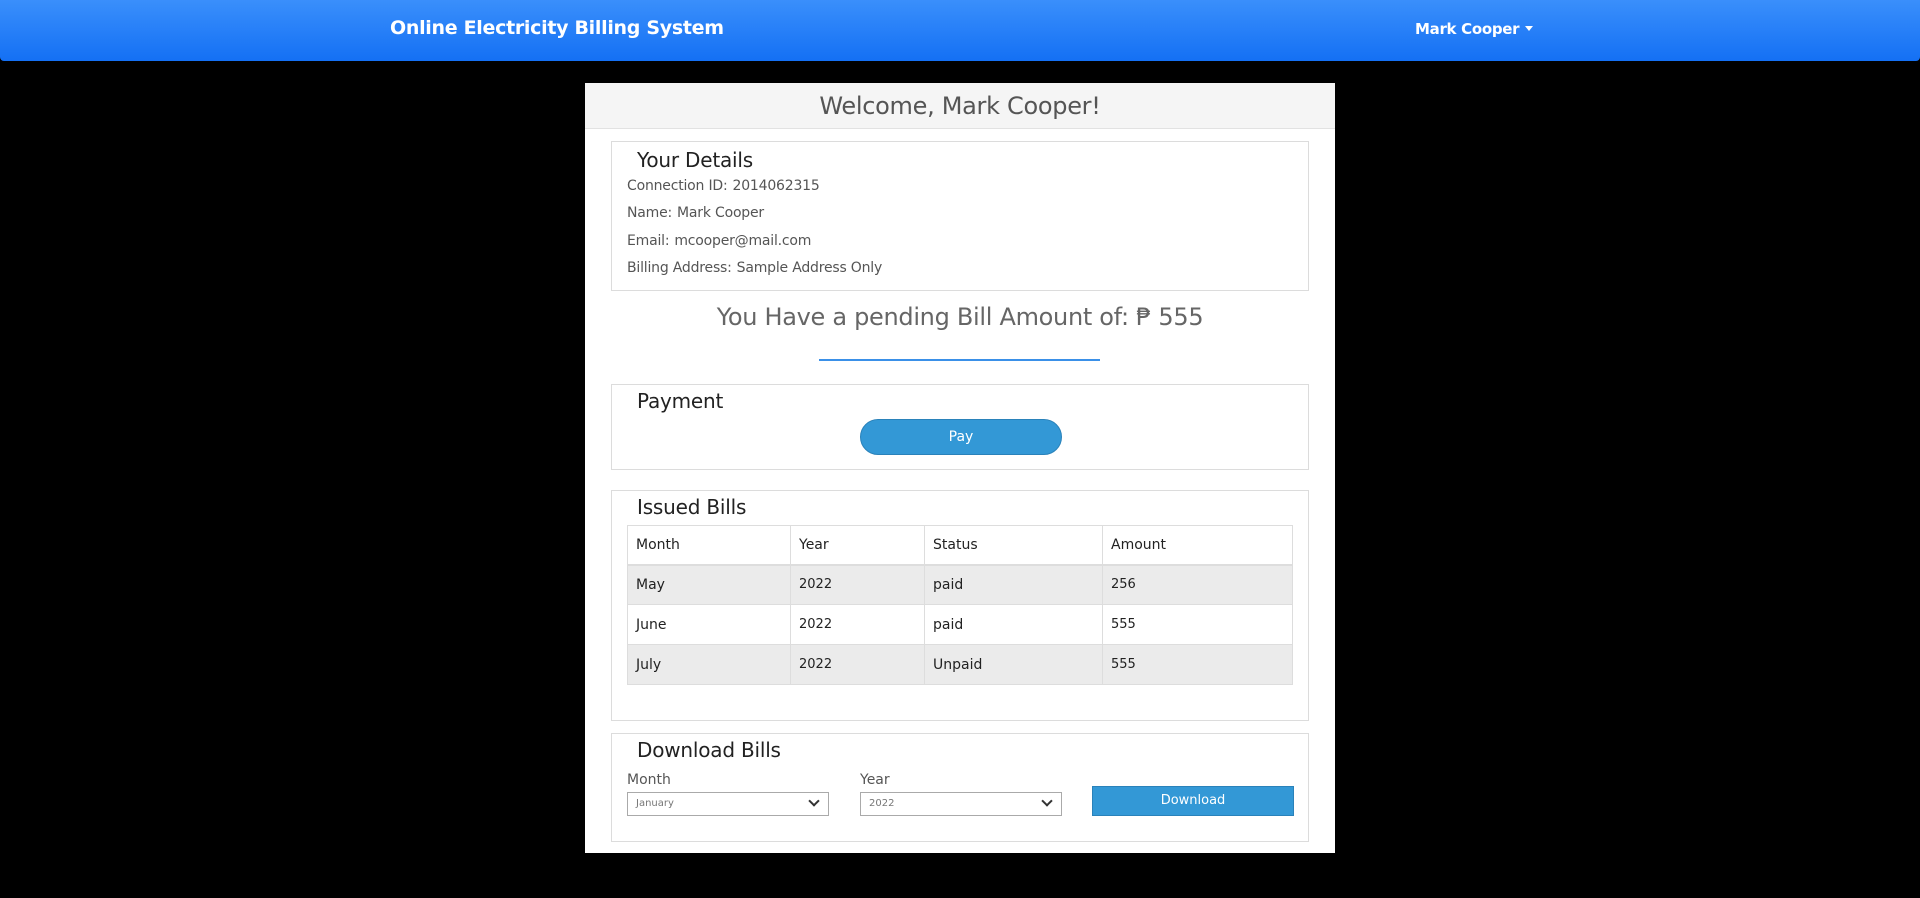  I want to click on download-bills-title: Download Bills, so click(709, 750).